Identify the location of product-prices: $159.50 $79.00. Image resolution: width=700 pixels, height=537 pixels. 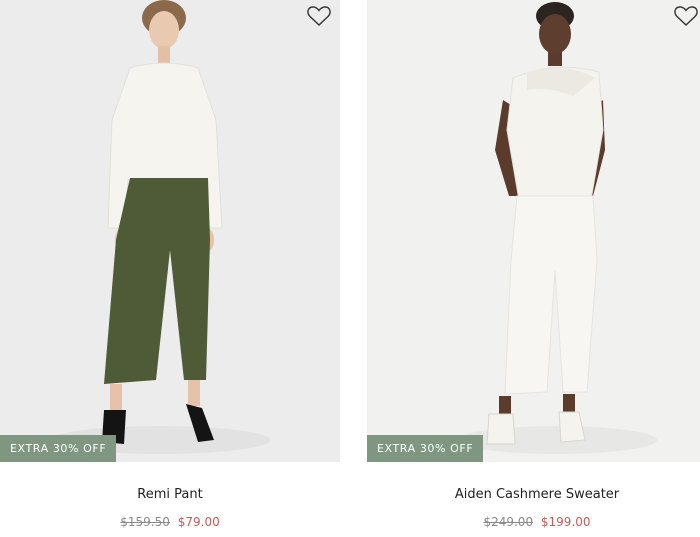
(170, 522).